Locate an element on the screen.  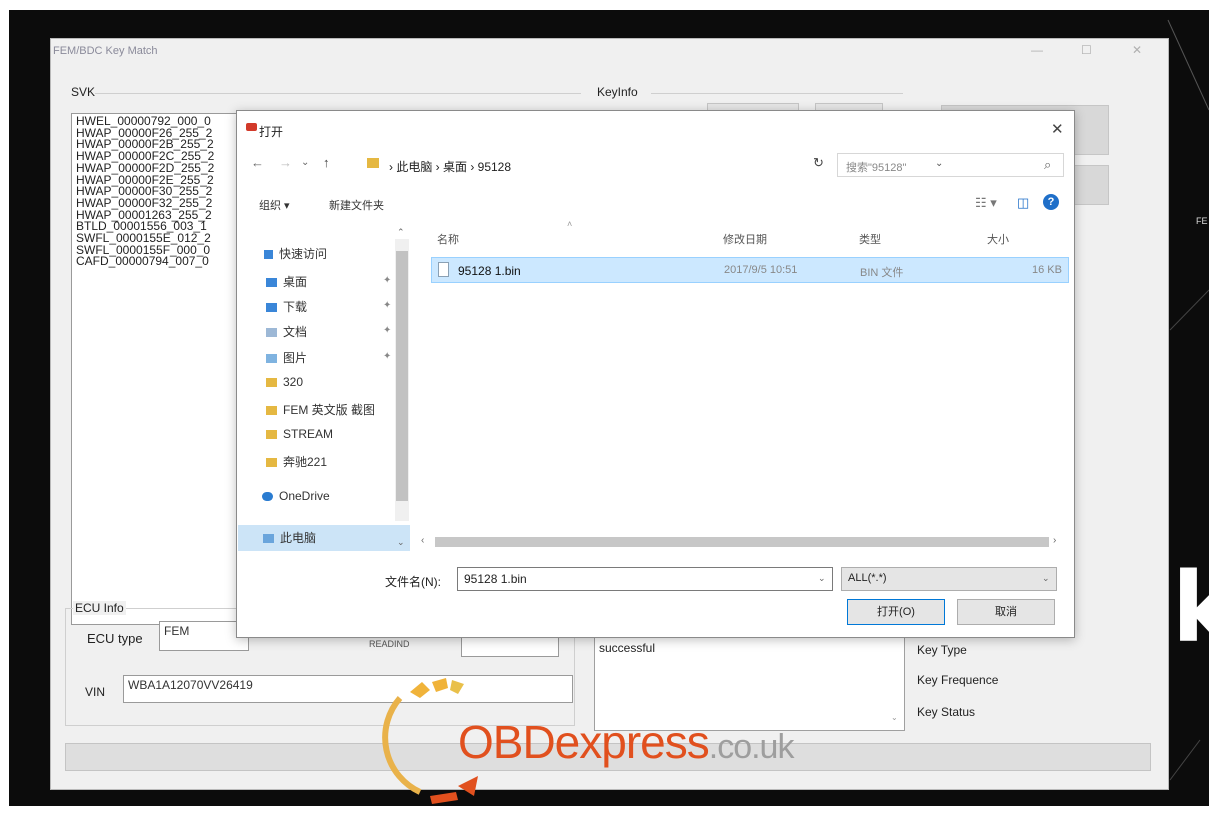
svk-label: SVK is located at coordinates (83, 92).